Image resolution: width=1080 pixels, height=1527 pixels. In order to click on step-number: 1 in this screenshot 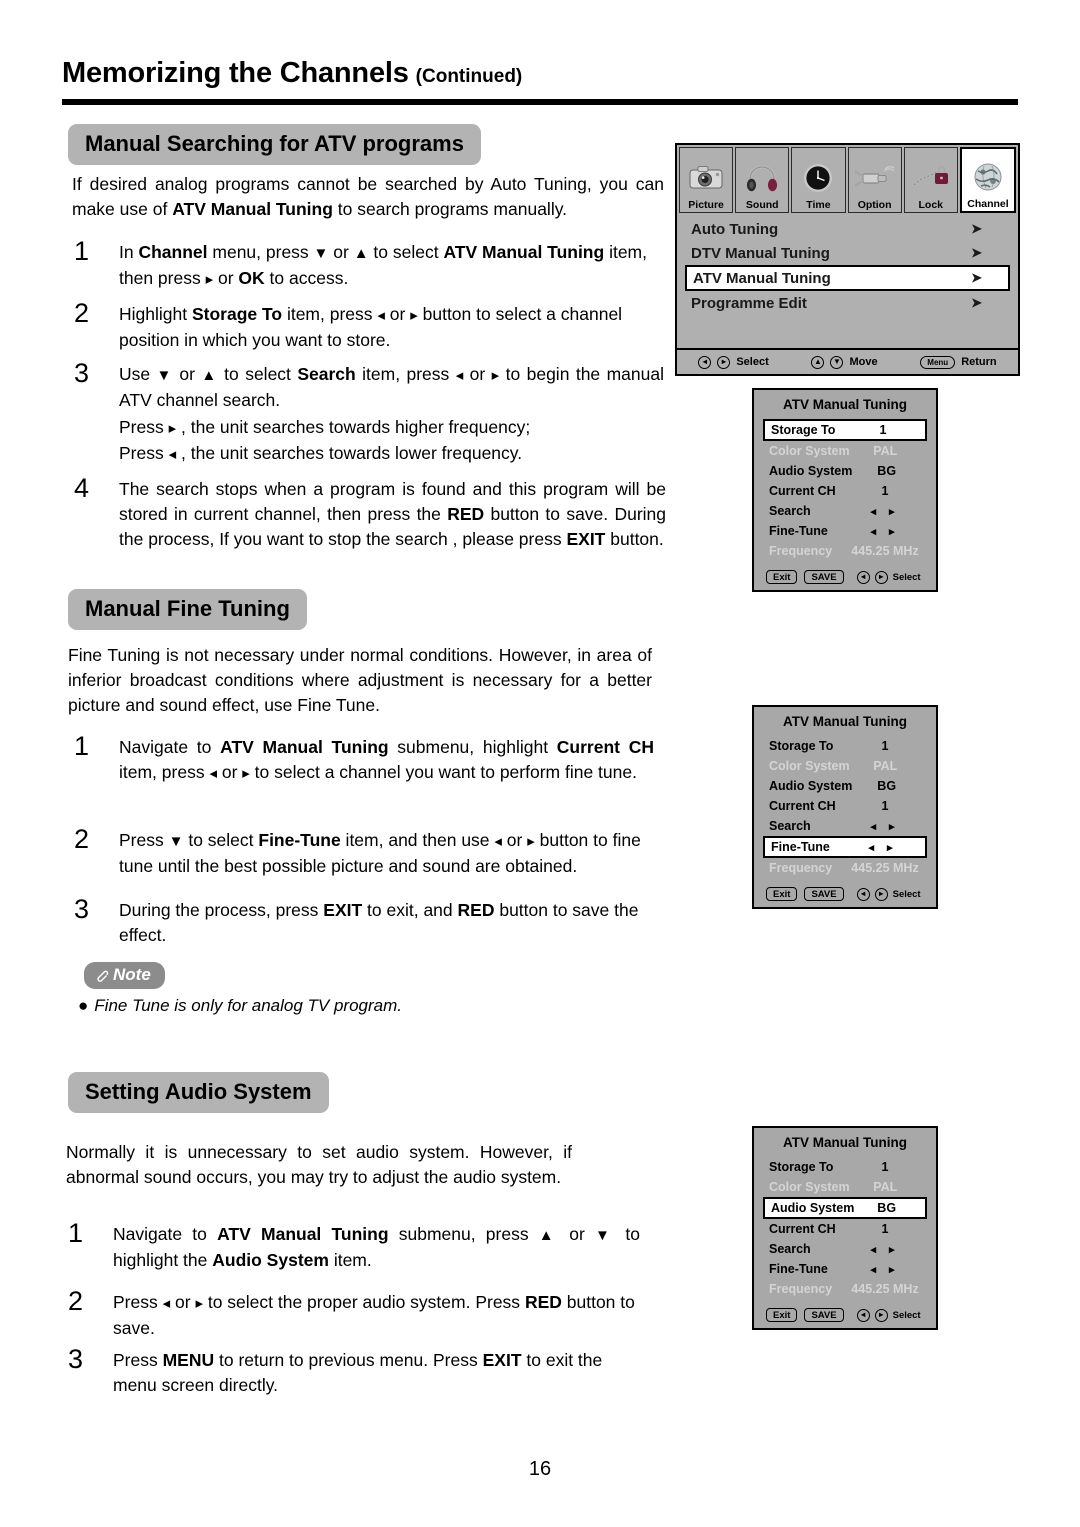, I will do `click(82, 251)`.